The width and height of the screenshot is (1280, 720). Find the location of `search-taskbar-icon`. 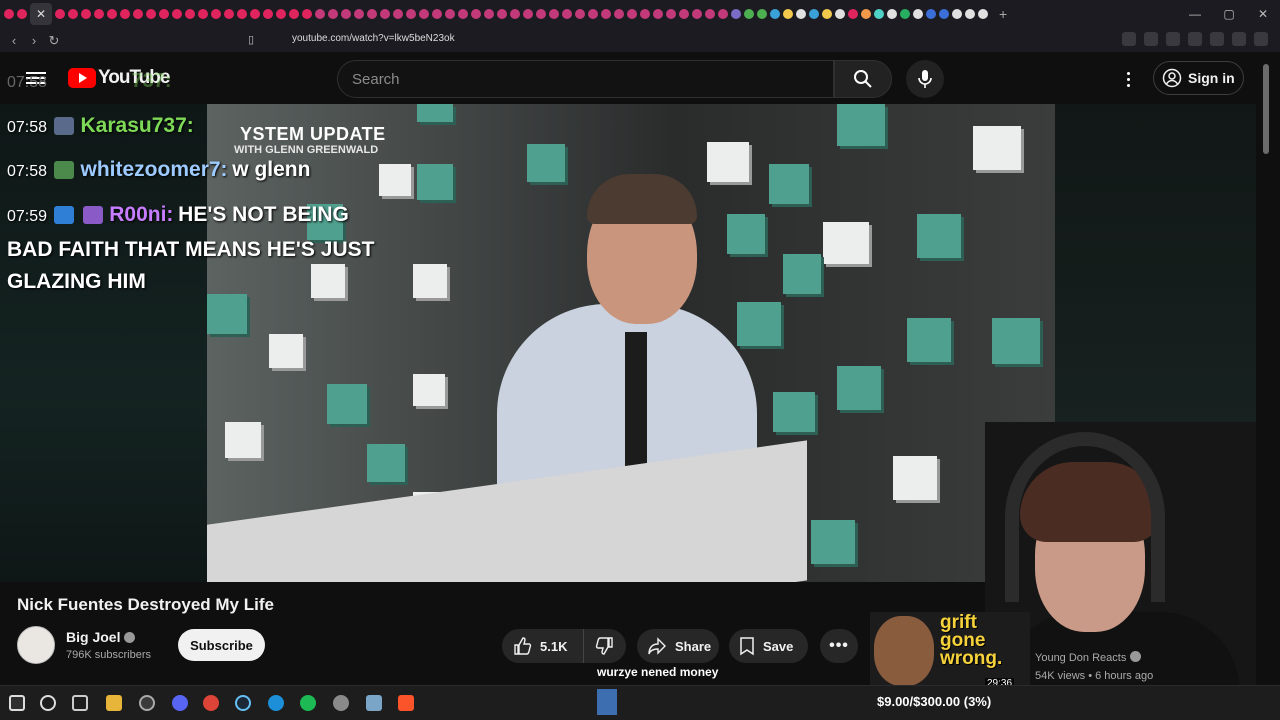

search-taskbar-icon is located at coordinates (48, 703).